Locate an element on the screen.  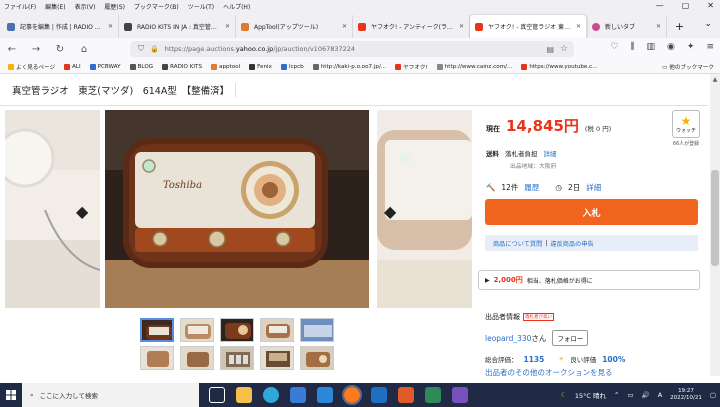
bookmark-item: ヤフオク! is located at coordinates (411, 67).